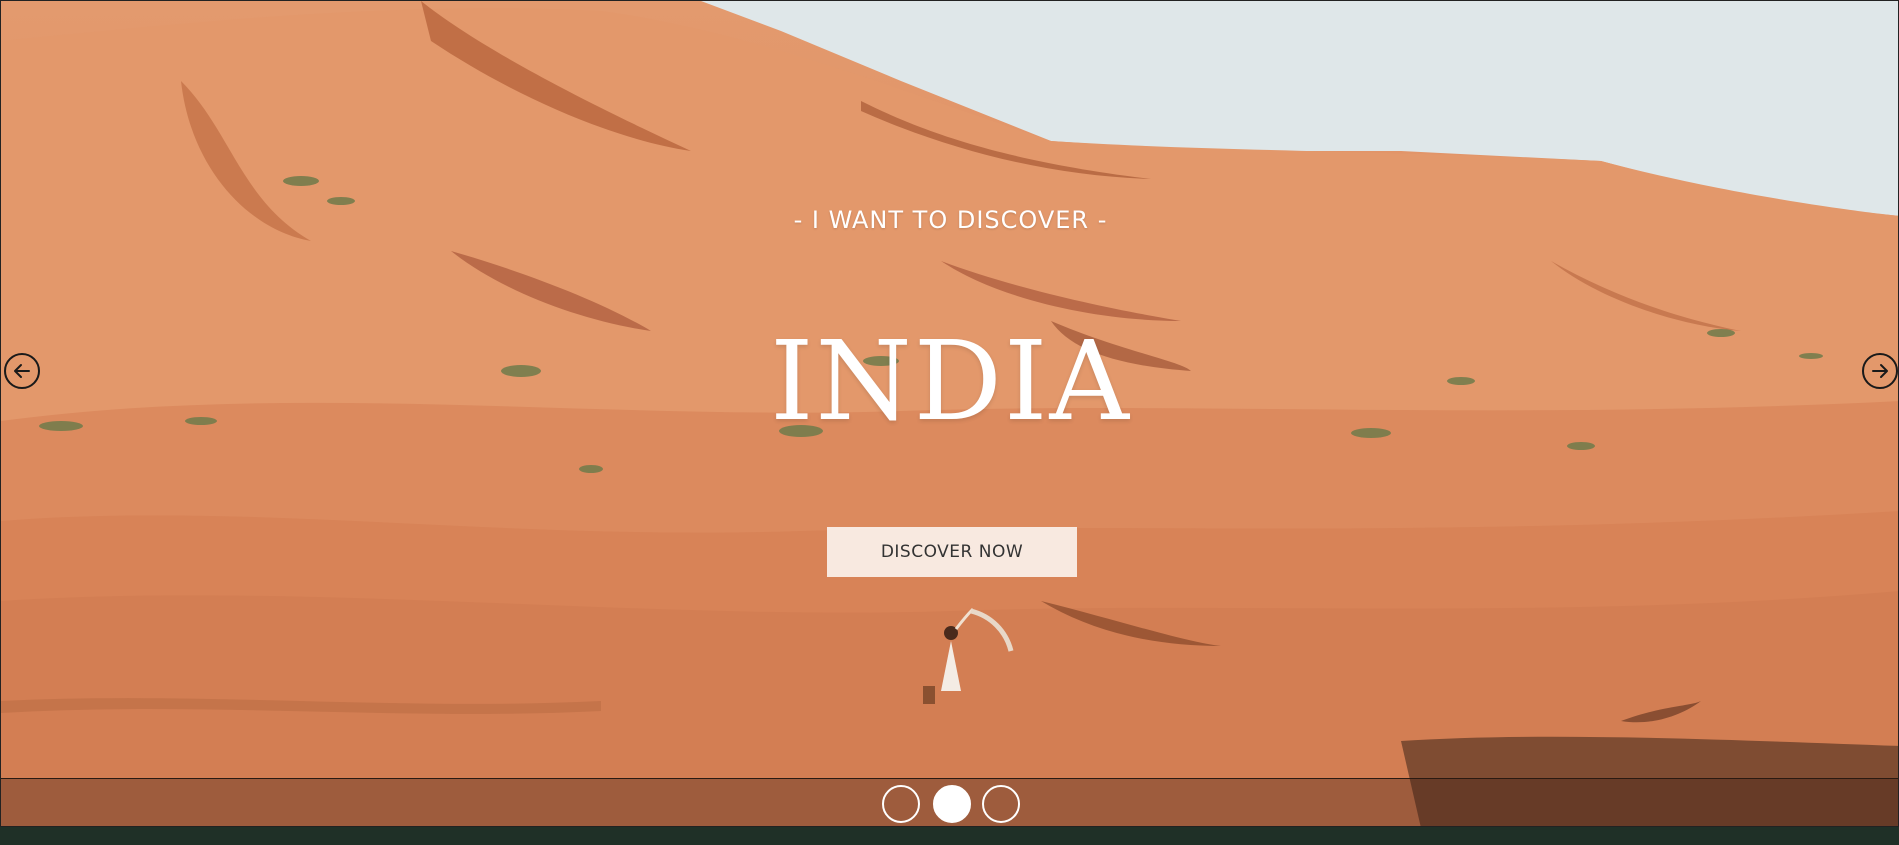  Describe the element at coordinates (950, 381) in the screenshot. I see `slide-title: INDIA` at that location.